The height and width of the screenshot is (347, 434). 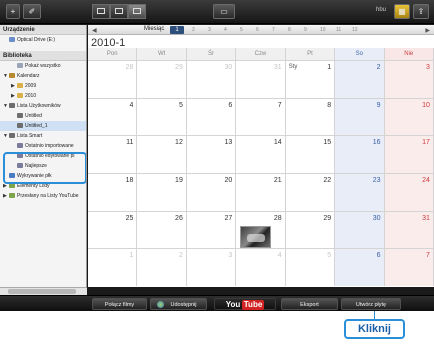 I want to click on month-tab: 10, so click(x=323, y=30).